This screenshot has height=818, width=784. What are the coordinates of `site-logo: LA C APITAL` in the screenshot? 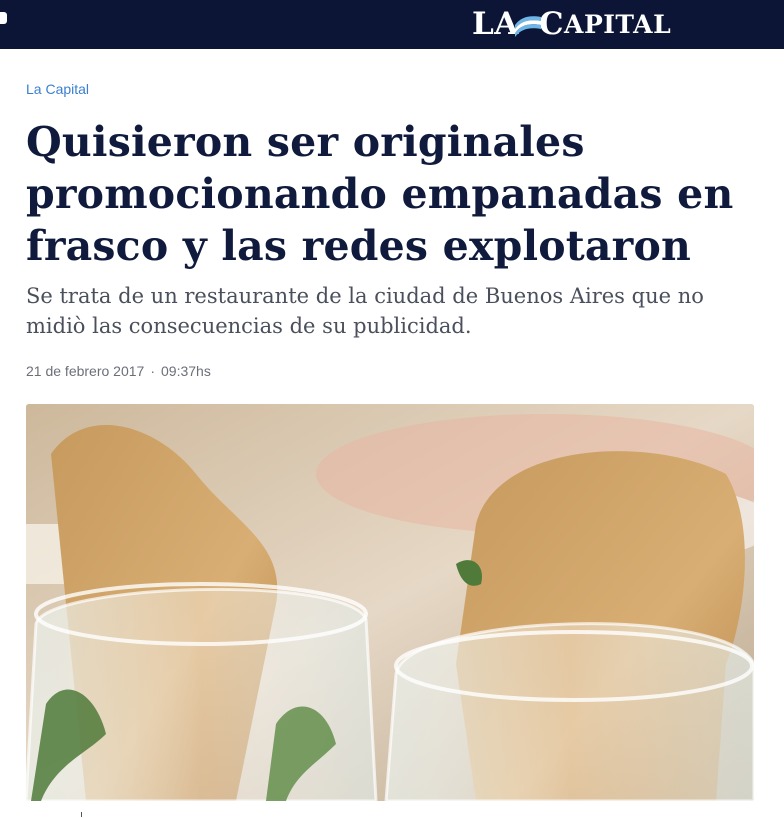 It's located at (571, 24).